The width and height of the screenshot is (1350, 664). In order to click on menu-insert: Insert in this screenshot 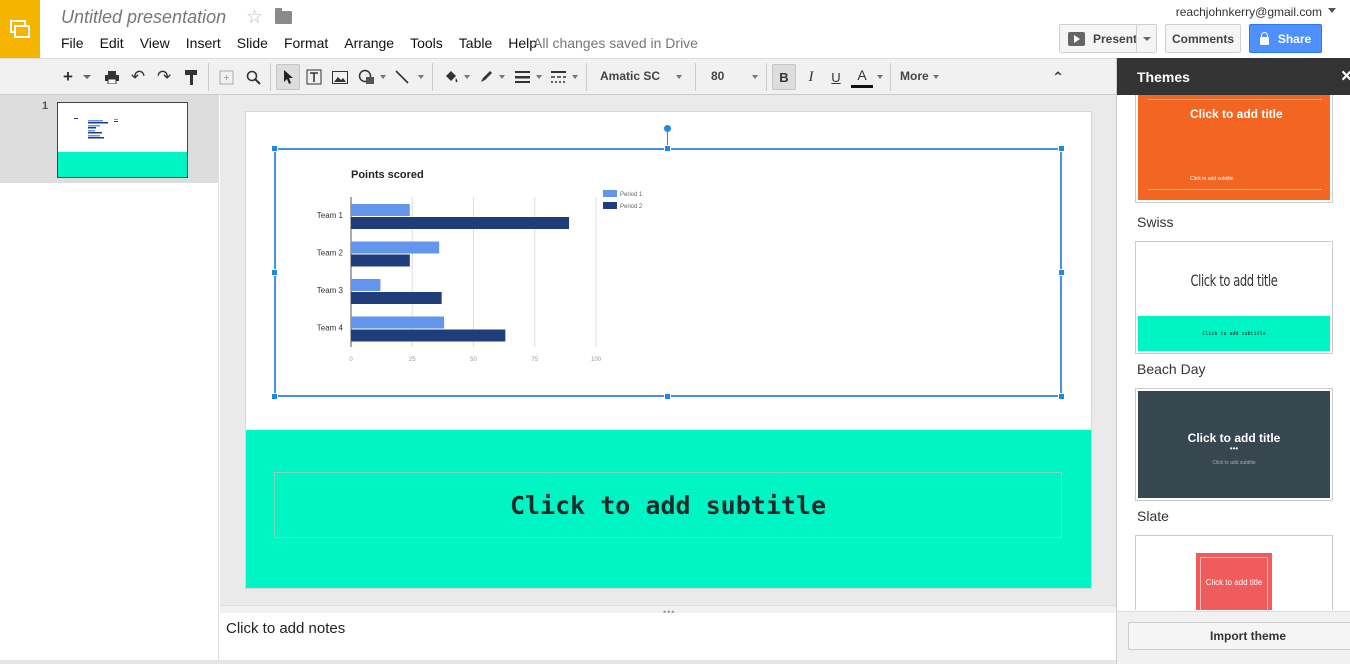, I will do `click(203, 43)`.